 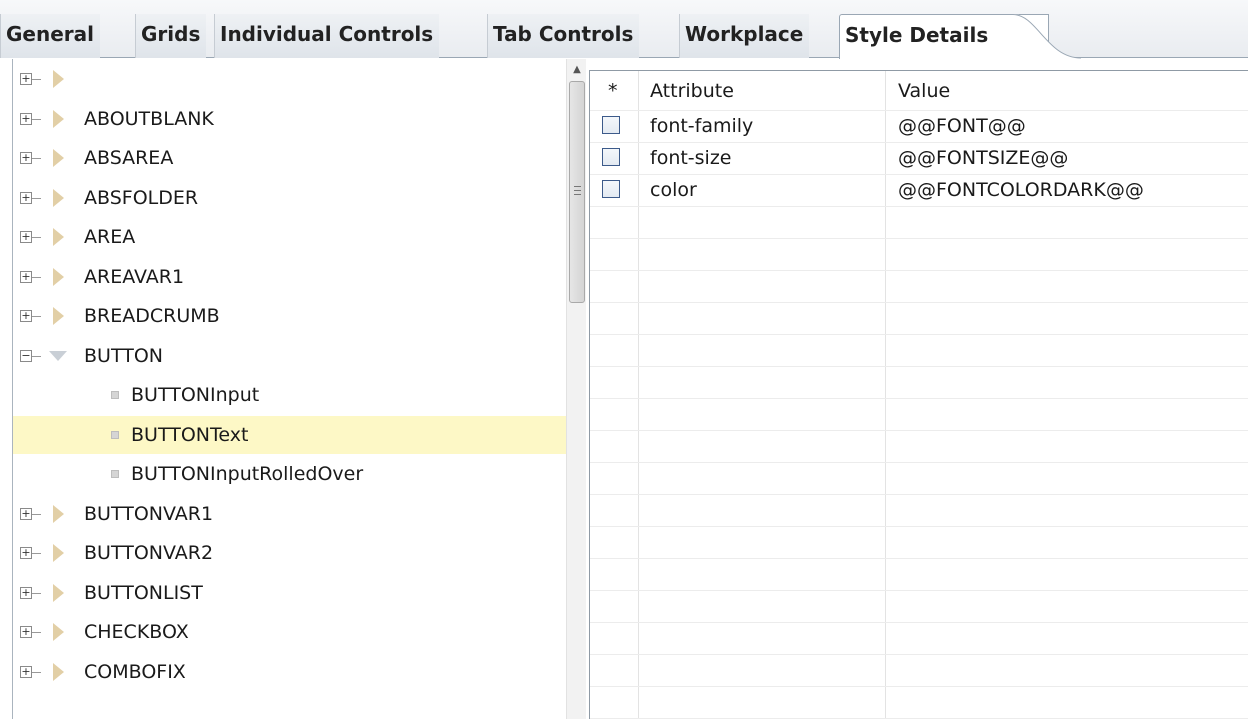 What do you see at coordinates (1021, 190) in the screenshot?
I see `attribute-value: @@FONTCOLORDARK@@` at bounding box center [1021, 190].